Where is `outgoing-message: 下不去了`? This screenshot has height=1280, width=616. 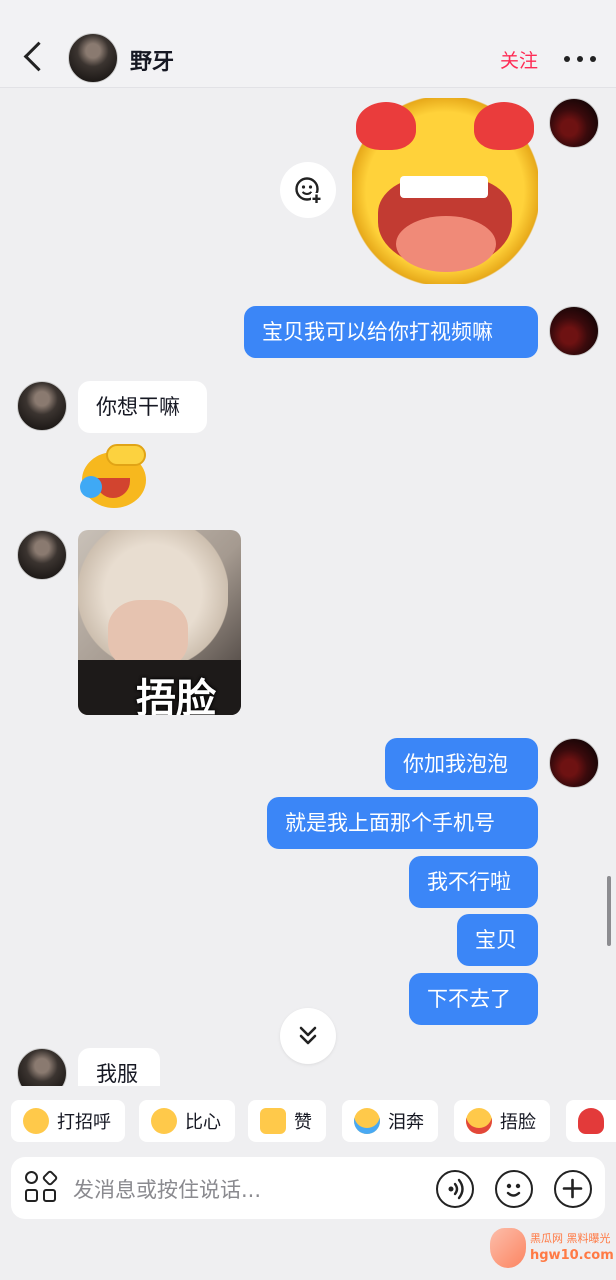 outgoing-message: 下不去了 is located at coordinates (473, 999).